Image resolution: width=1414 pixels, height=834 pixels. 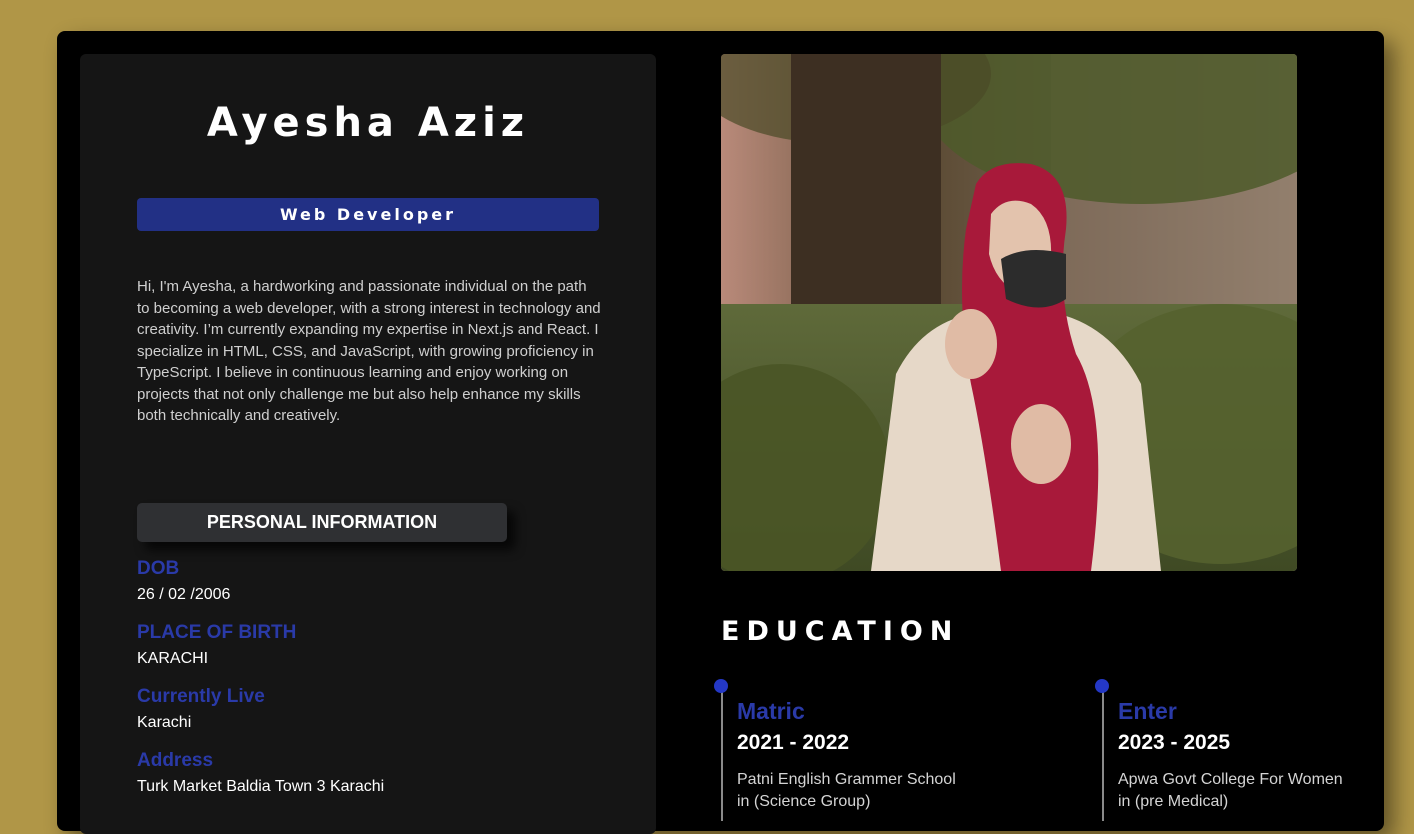 I want to click on education-level: Enter, so click(x=1147, y=711).